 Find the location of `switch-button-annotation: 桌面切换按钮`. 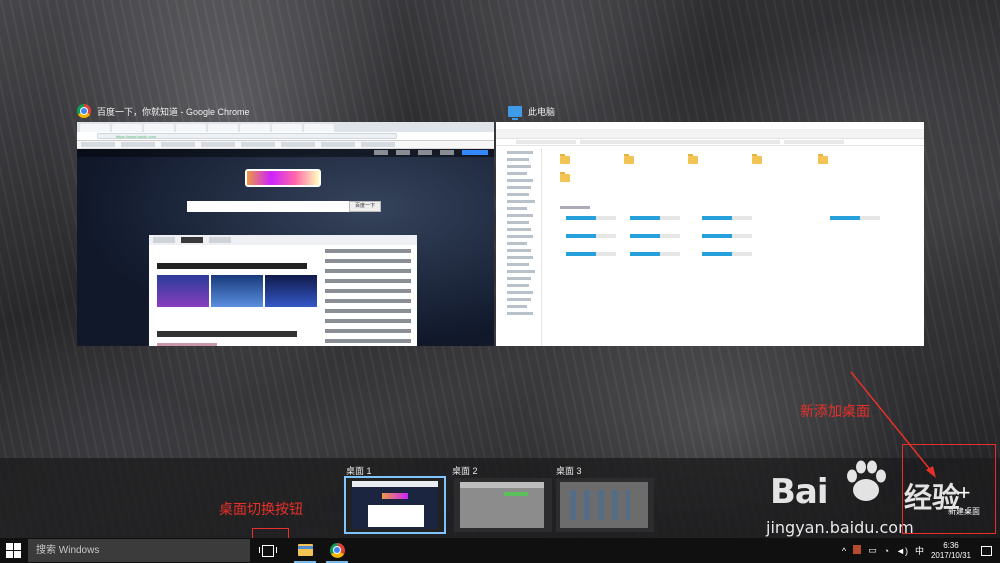

switch-button-annotation: 桌面切换按钮 is located at coordinates (261, 510).